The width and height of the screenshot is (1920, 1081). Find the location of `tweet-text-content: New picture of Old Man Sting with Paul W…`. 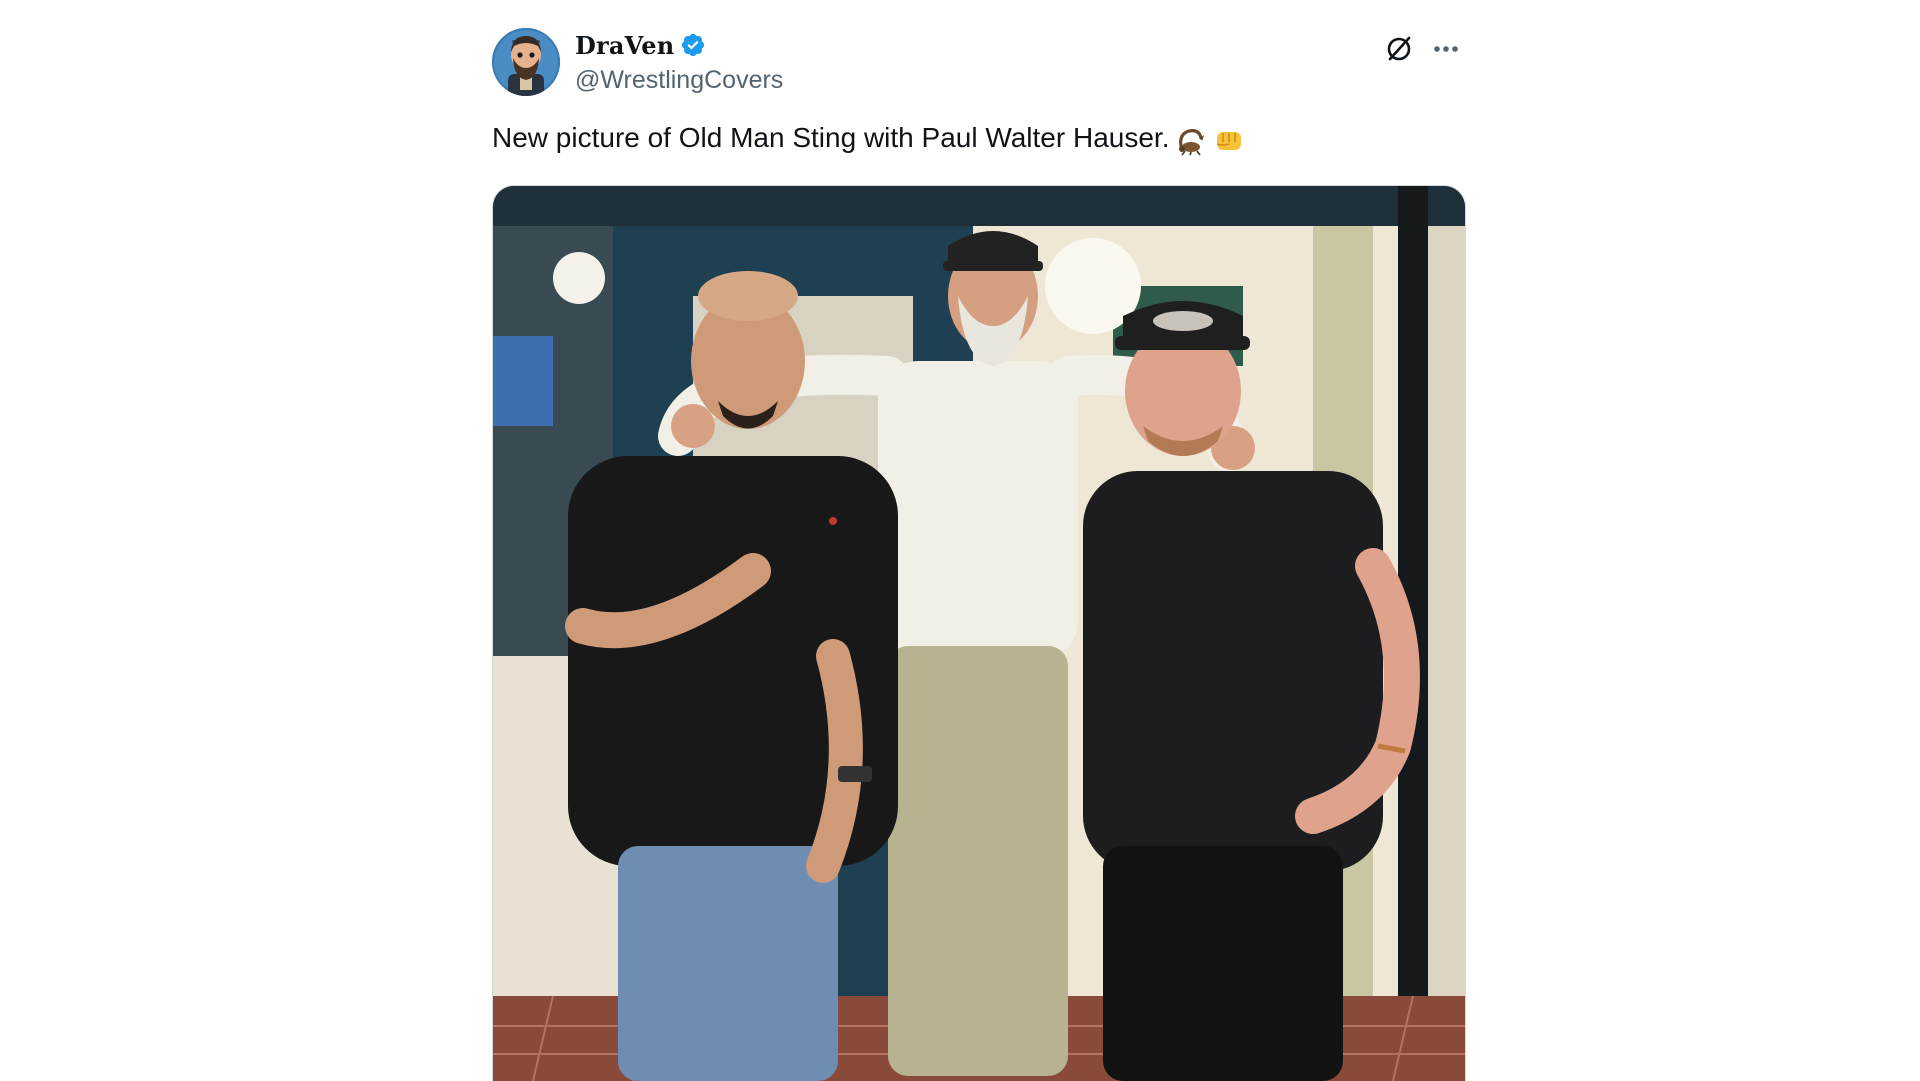

tweet-text-content: New picture of Old Man Sting with Paul W… is located at coordinates (831, 137).